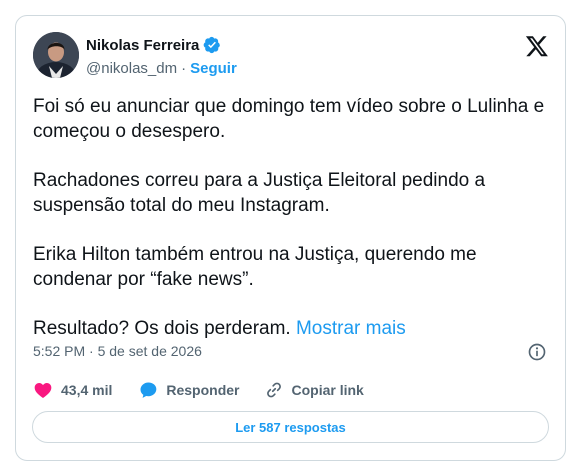 This screenshot has width=580, height=476. I want to click on link-icon, so click(273, 390).